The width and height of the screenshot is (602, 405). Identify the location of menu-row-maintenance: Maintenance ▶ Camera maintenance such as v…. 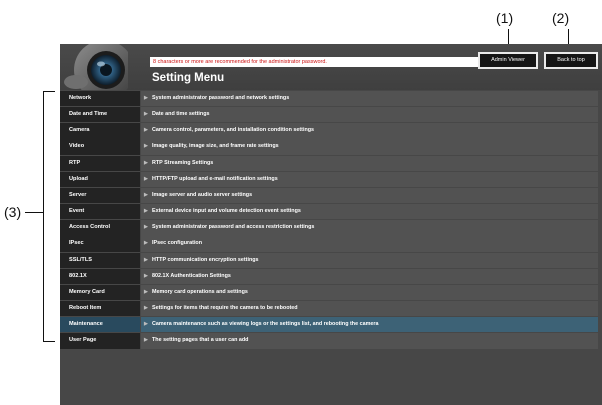
(329, 325).